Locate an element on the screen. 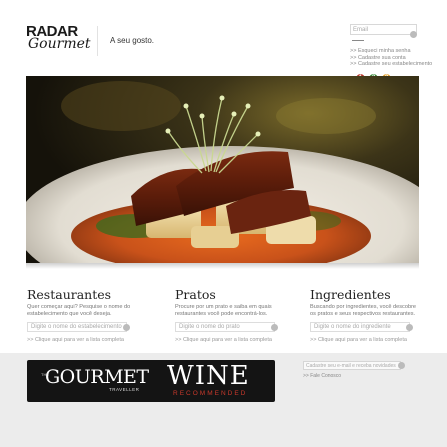 The height and width of the screenshot is (447, 447). ingredients-title: Ingredientes is located at coordinates (350, 294).